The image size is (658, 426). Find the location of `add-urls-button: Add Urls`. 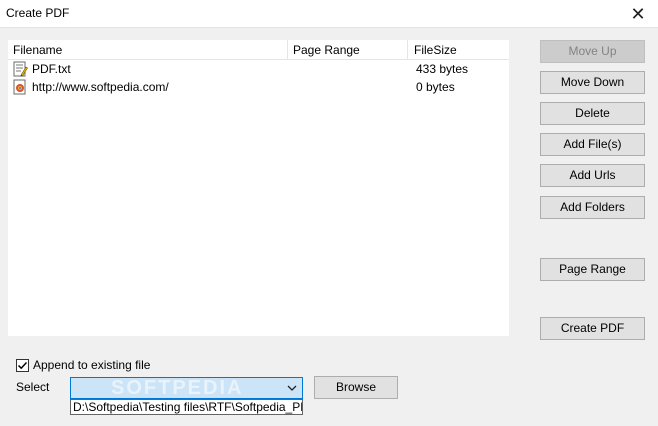

add-urls-button: Add Urls is located at coordinates (592, 175).